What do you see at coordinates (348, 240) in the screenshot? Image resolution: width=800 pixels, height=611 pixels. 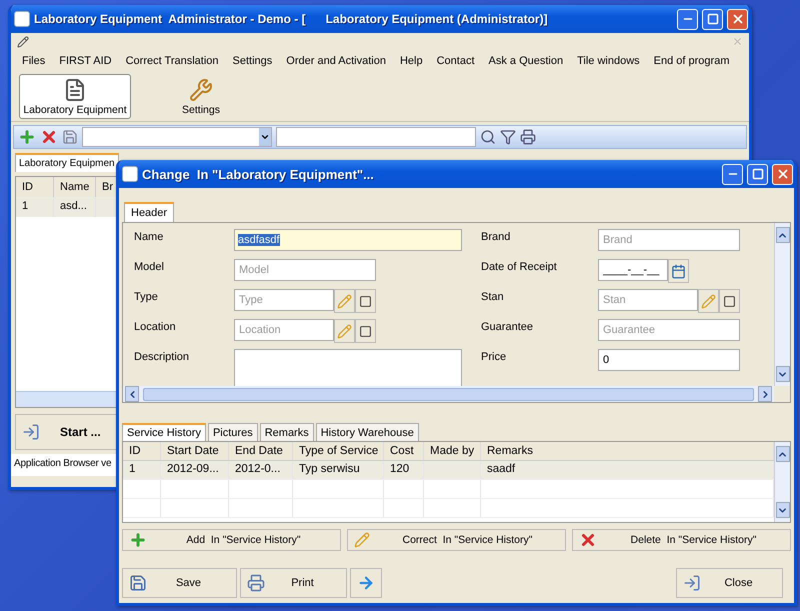 I see `text-field: asdfasdf` at bounding box center [348, 240].